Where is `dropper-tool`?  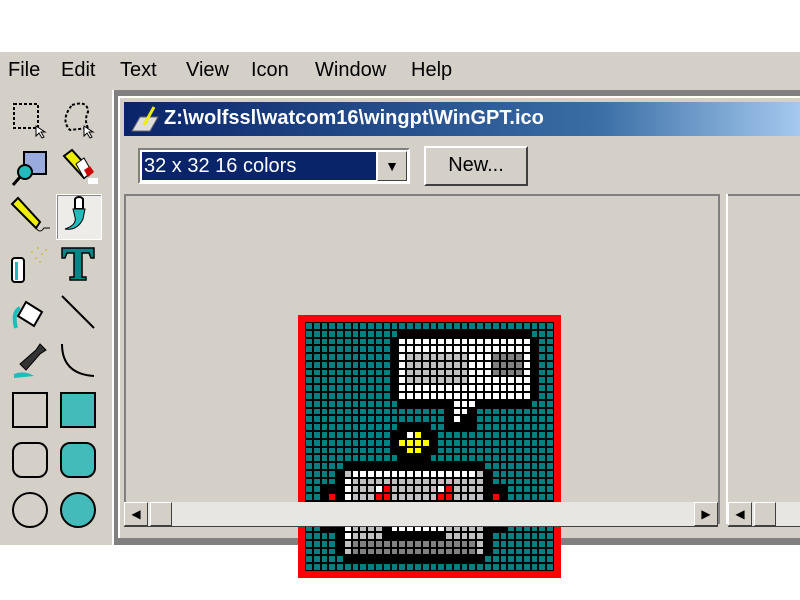 dropper-tool is located at coordinates (30, 360).